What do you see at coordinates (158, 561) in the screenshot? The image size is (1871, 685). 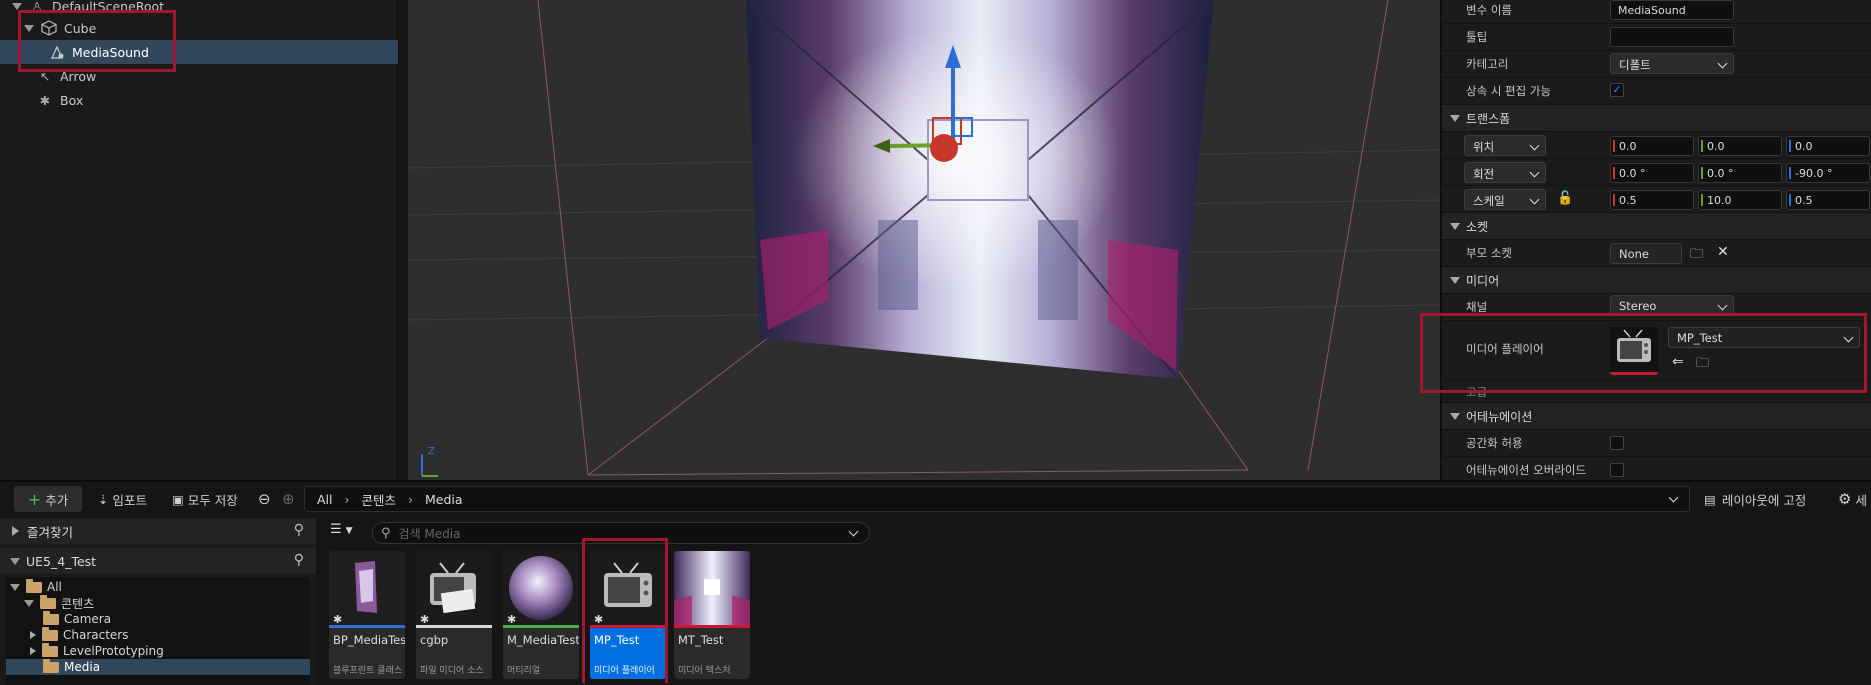 I see `project-header: UE5_4_Test ⚲` at bounding box center [158, 561].